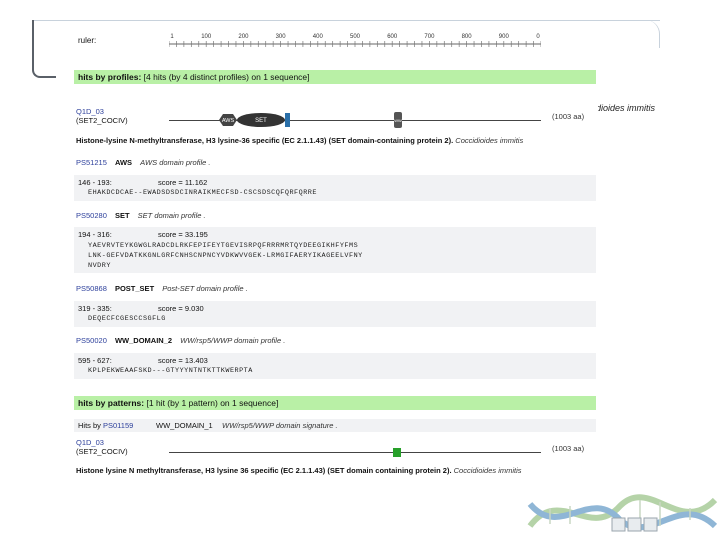 The image size is (720, 540). Describe the element at coordinates (398, 120) in the screenshot. I see `ww-glyph-label: WW` at that location.